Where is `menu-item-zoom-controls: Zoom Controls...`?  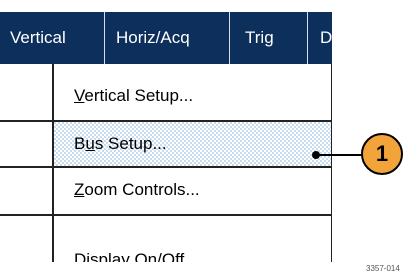
menu-item-zoom-controls: Zoom Controls... is located at coordinates (192, 190).